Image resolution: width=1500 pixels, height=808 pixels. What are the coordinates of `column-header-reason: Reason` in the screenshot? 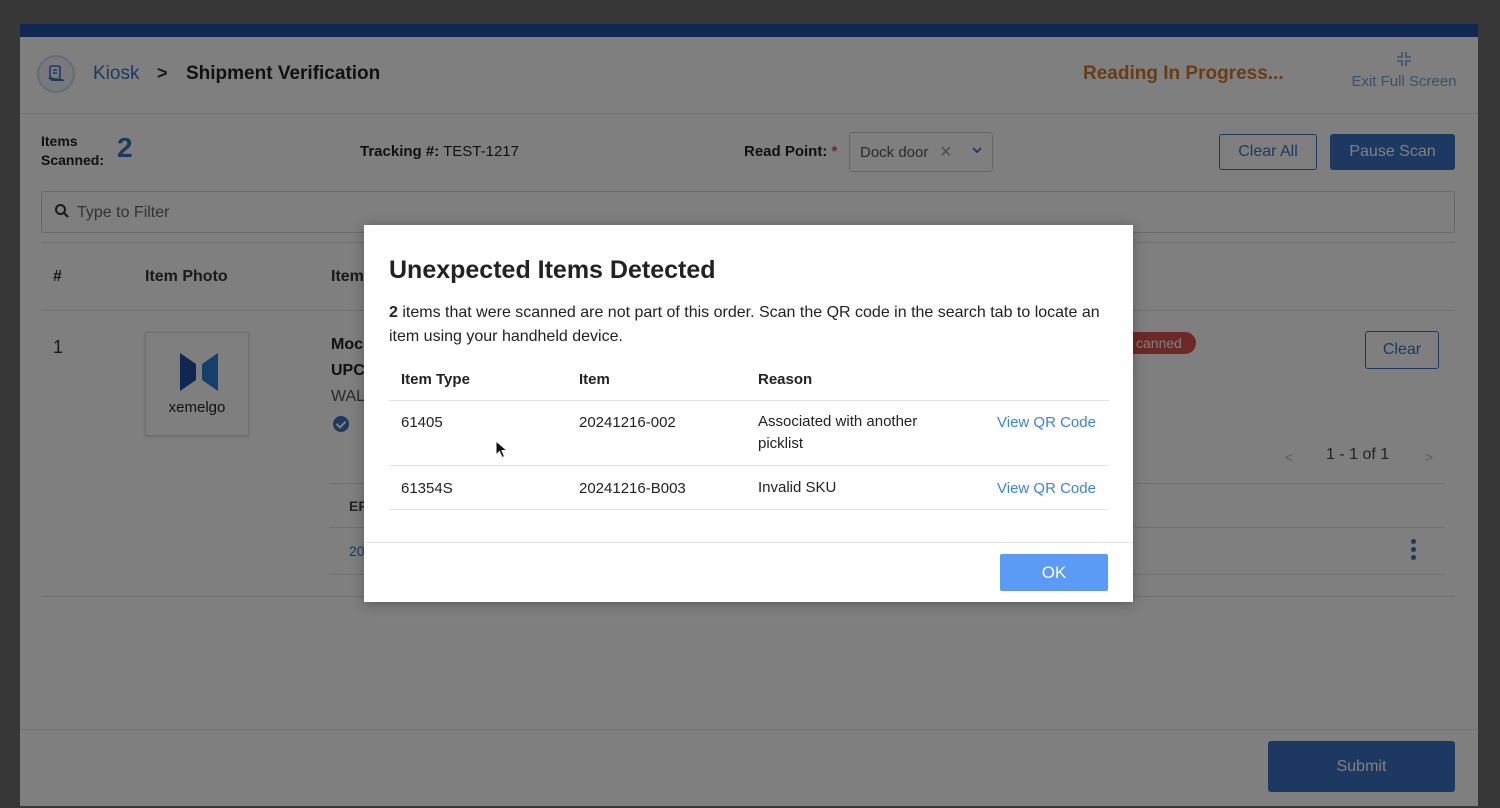 It's located at (785, 379).